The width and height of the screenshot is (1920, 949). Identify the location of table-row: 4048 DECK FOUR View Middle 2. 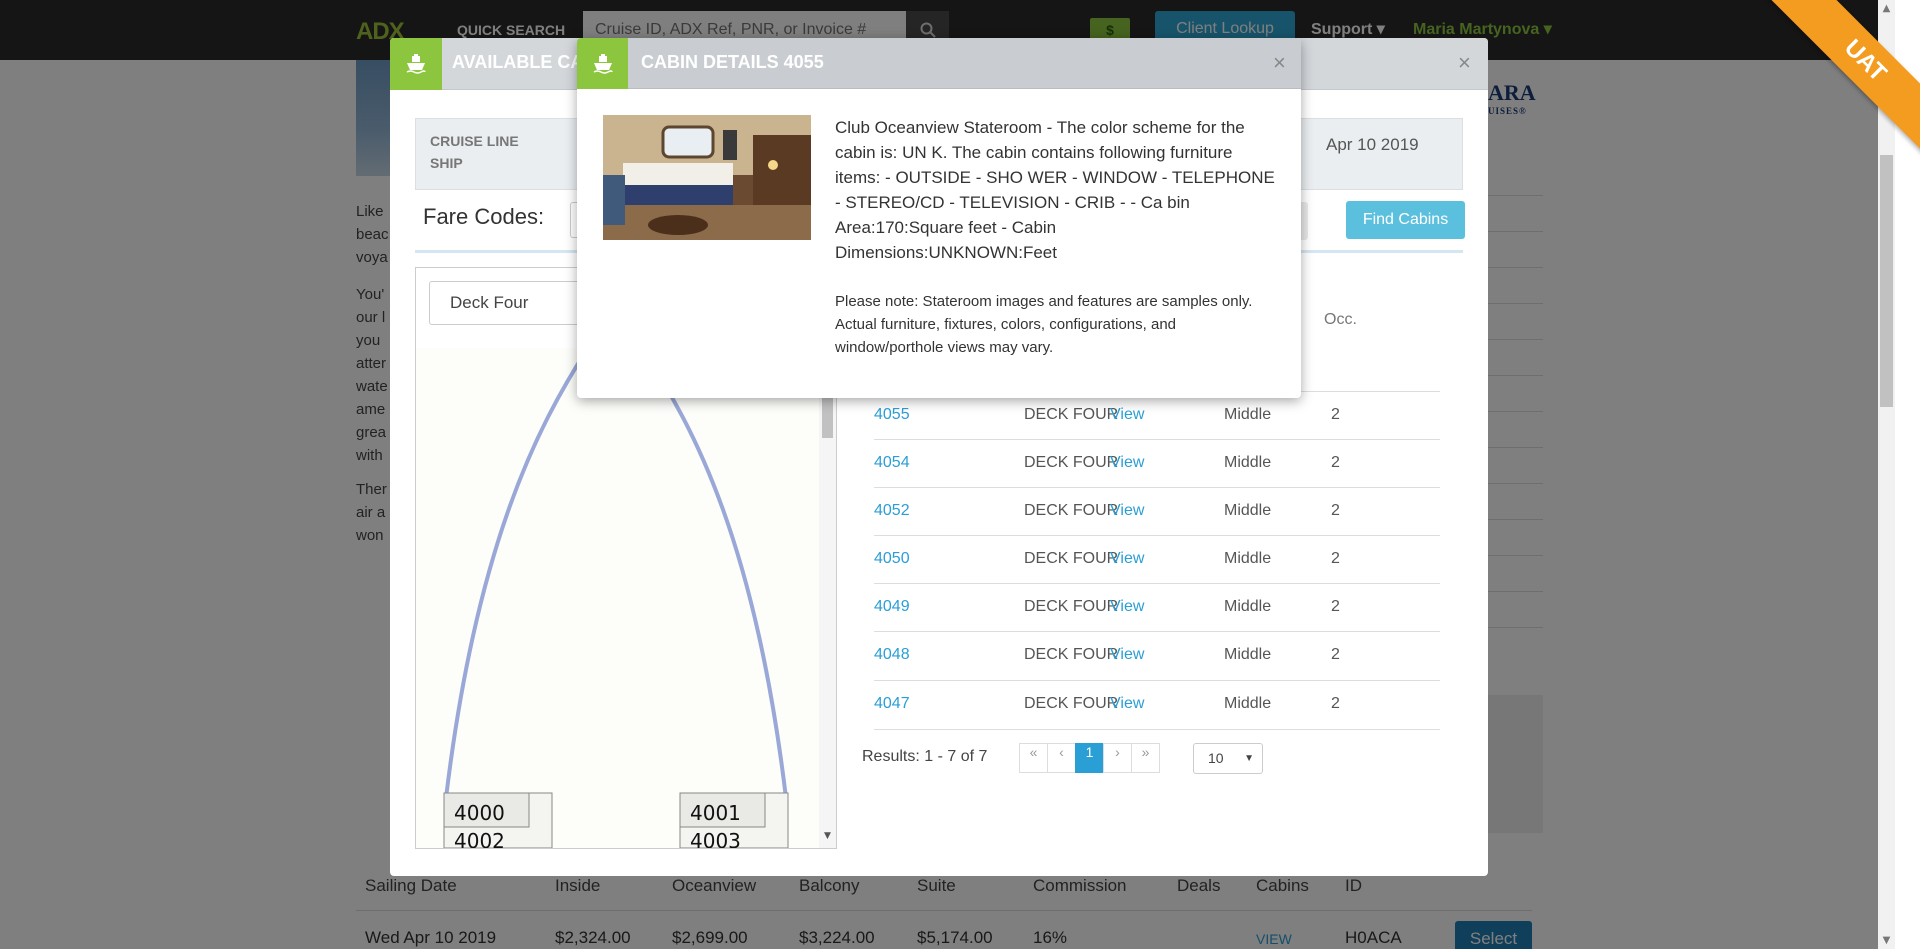
(1157, 655).